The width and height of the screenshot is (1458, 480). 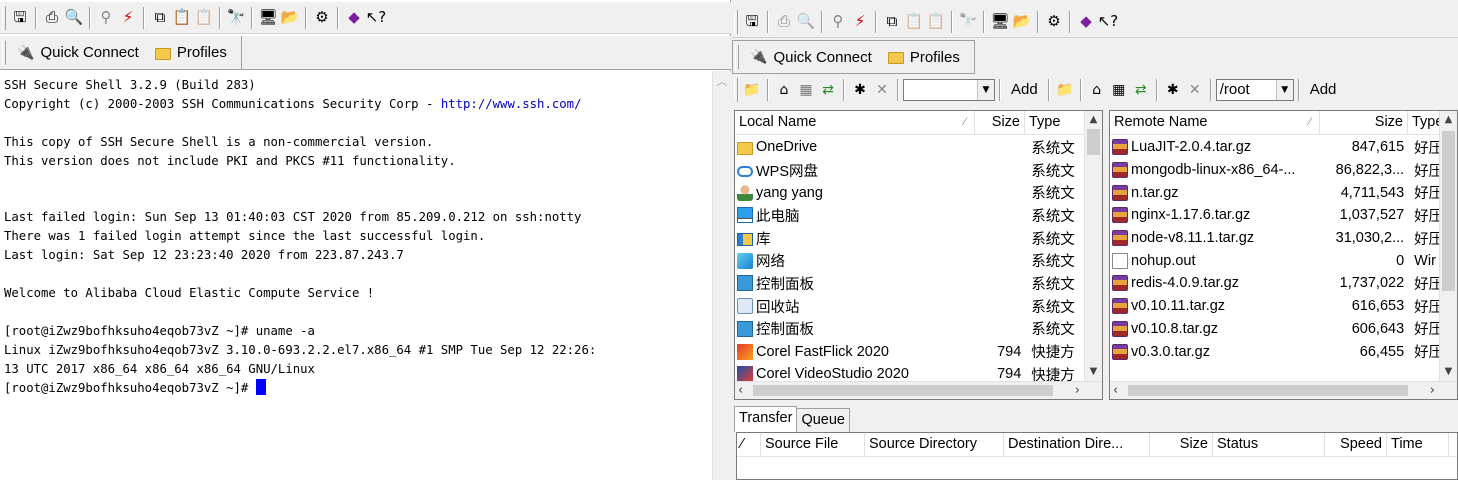 I want to click on column-header-time: Time, so click(x=1418, y=444).